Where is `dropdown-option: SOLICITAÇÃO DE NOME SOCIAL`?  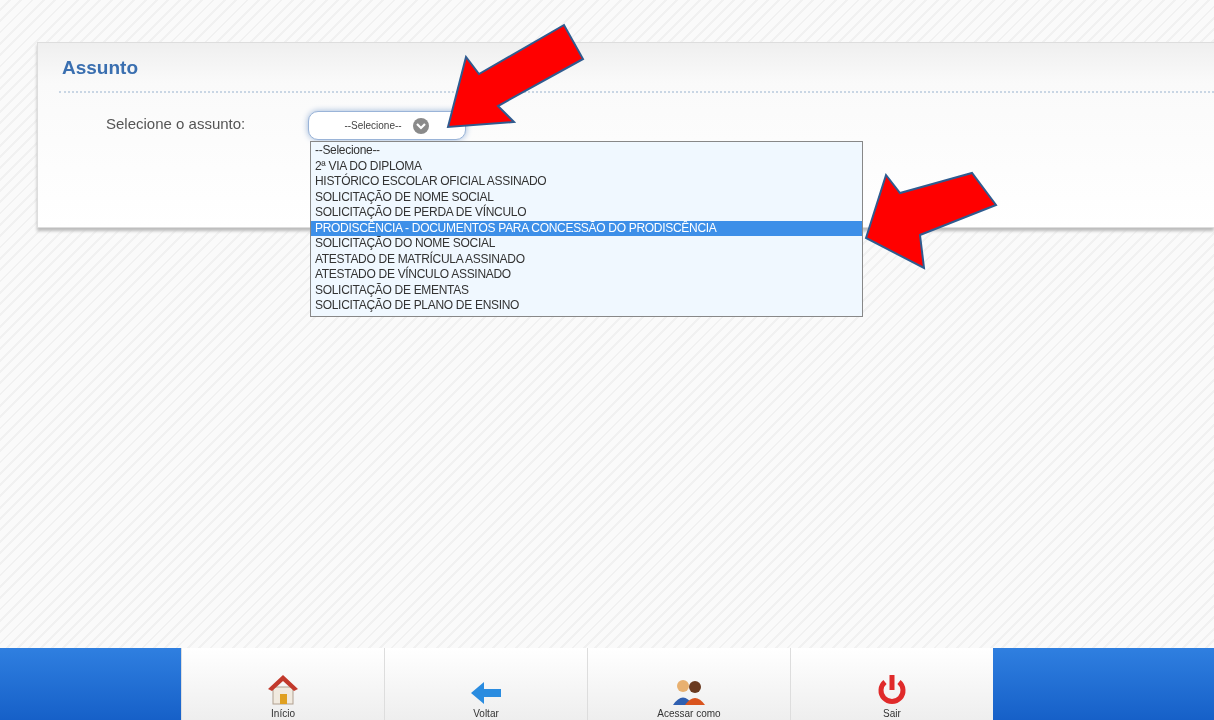 dropdown-option: SOLICITAÇÃO DE NOME SOCIAL is located at coordinates (586, 197).